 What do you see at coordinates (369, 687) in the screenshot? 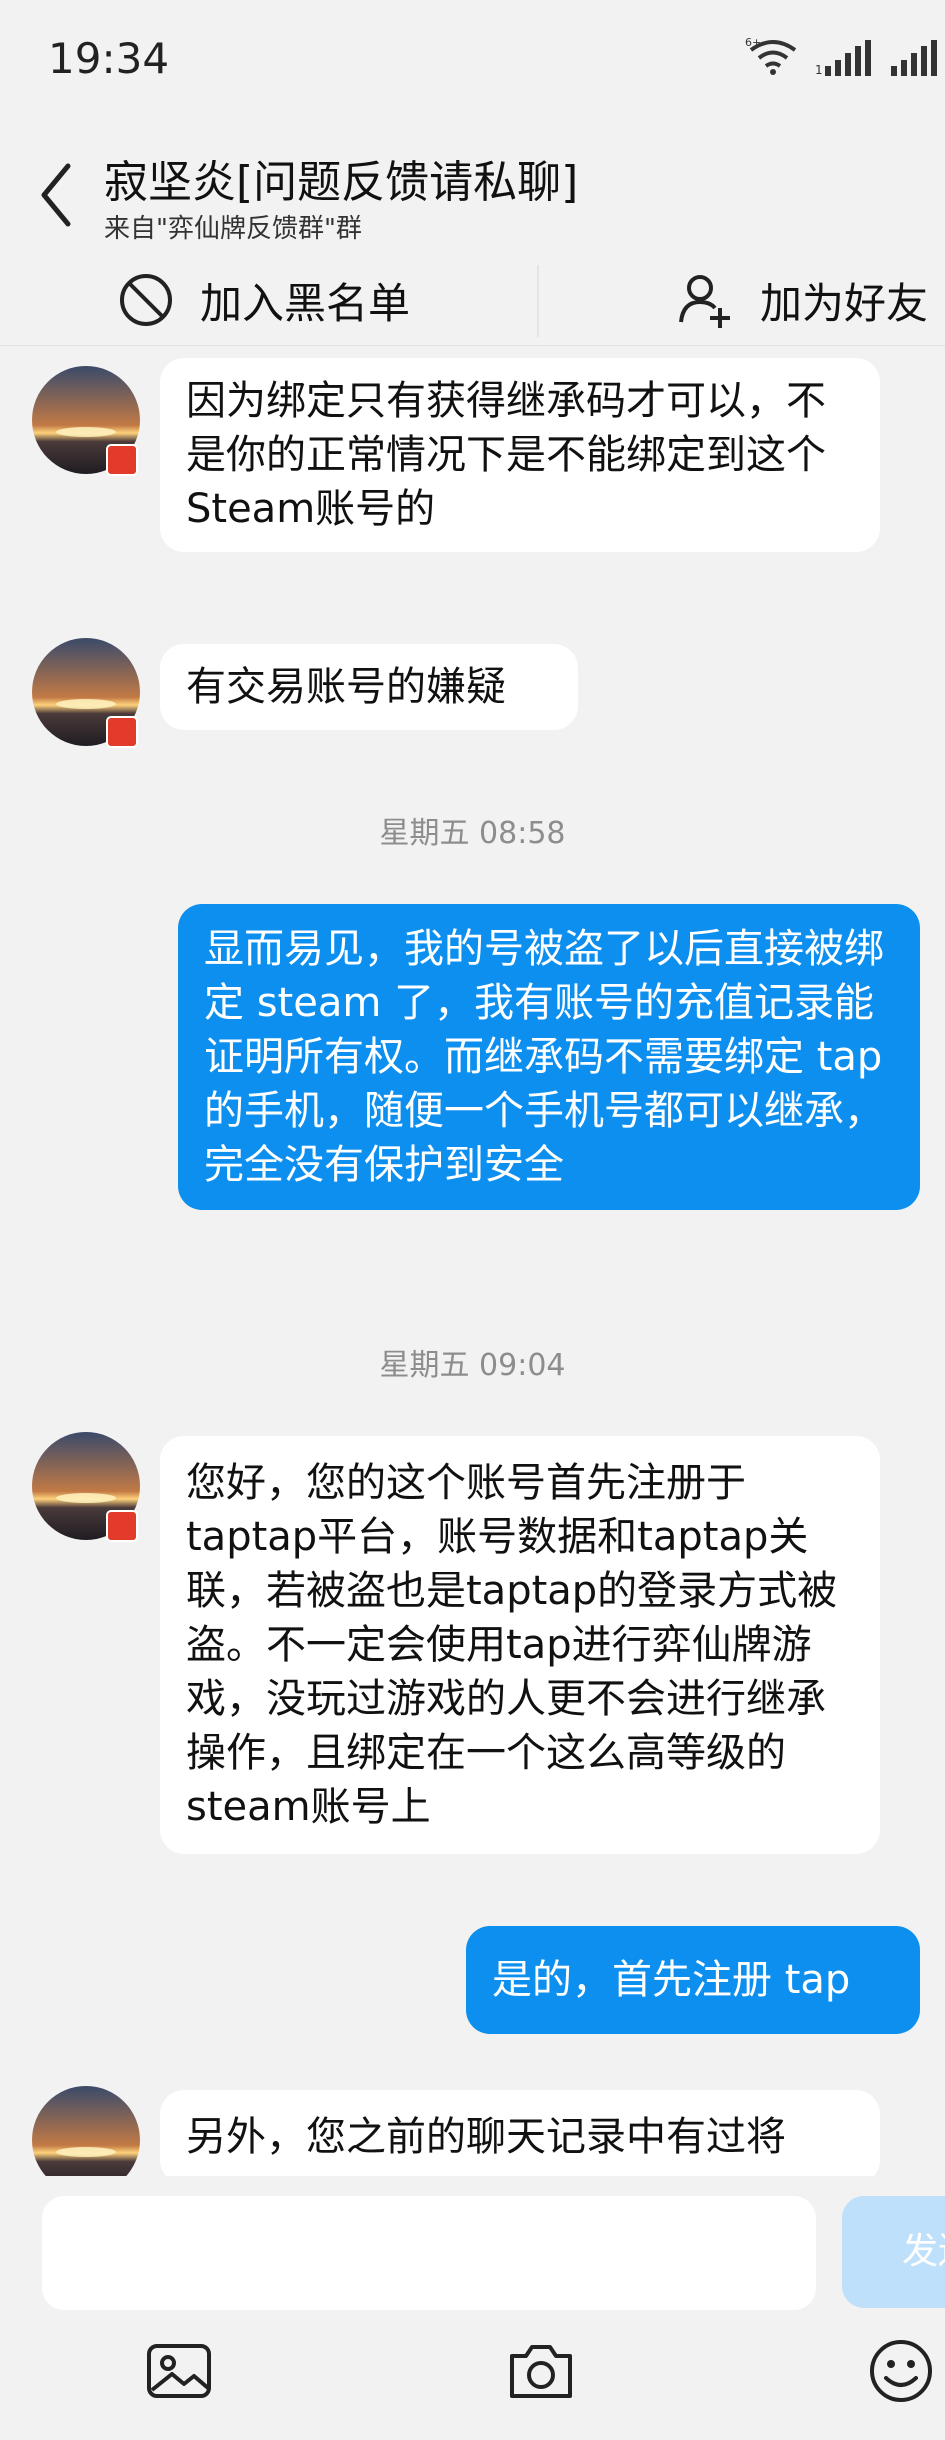
I see `message-bubble-incoming: 有交易账号的嫌疑` at bounding box center [369, 687].